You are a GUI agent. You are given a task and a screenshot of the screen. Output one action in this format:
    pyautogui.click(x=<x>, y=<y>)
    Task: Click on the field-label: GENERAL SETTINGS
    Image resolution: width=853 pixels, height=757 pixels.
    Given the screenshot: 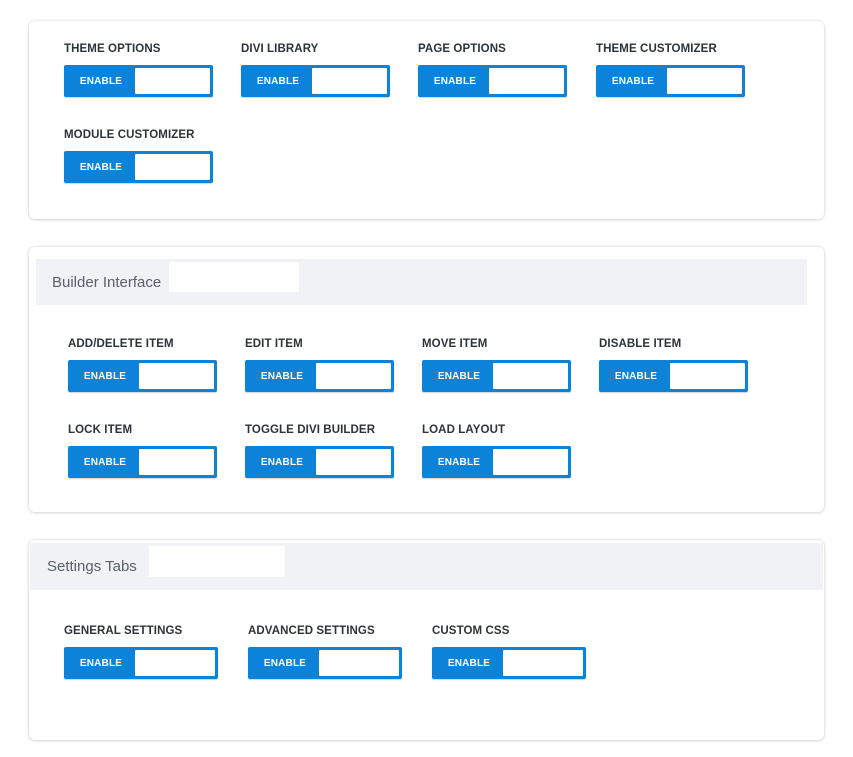 What is the action you would take?
    pyautogui.click(x=123, y=631)
    